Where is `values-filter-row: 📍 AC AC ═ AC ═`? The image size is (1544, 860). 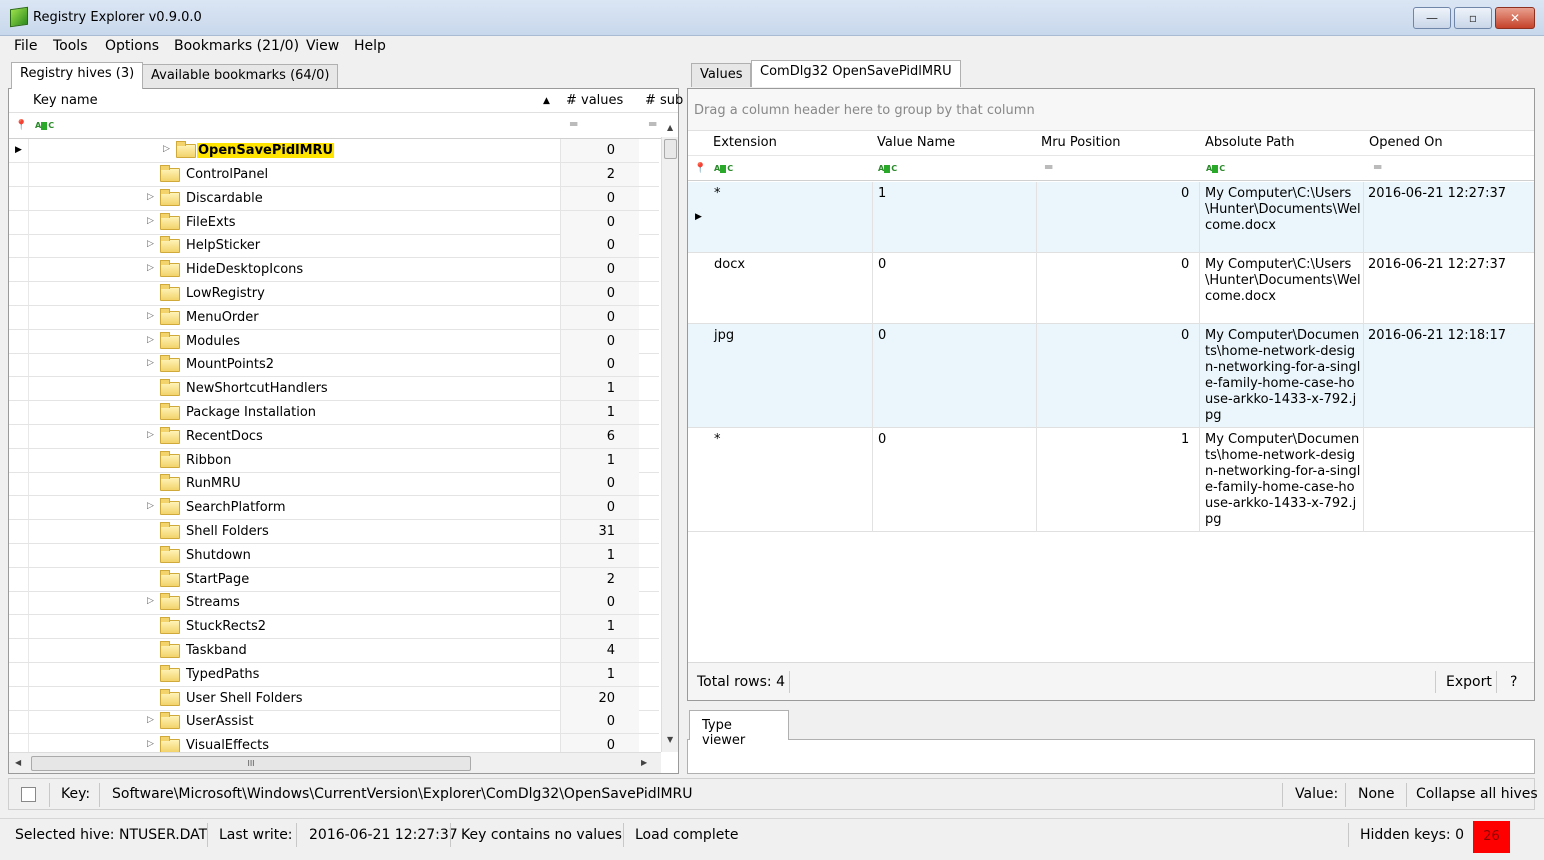
values-filter-row: 📍 AC AC ═ AC ═ is located at coordinates (1111, 168).